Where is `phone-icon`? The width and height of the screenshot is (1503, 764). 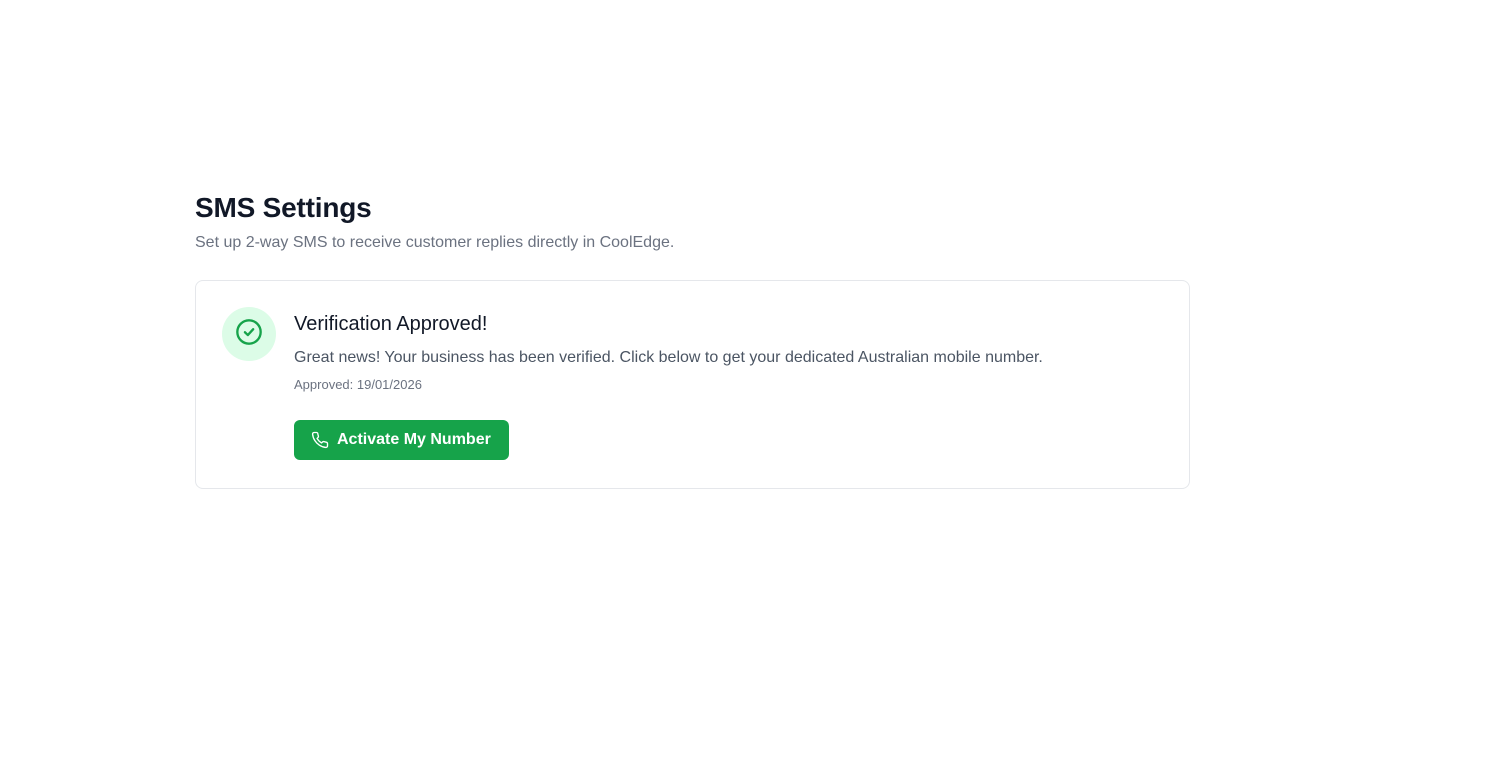
phone-icon is located at coordinates (320, 440).